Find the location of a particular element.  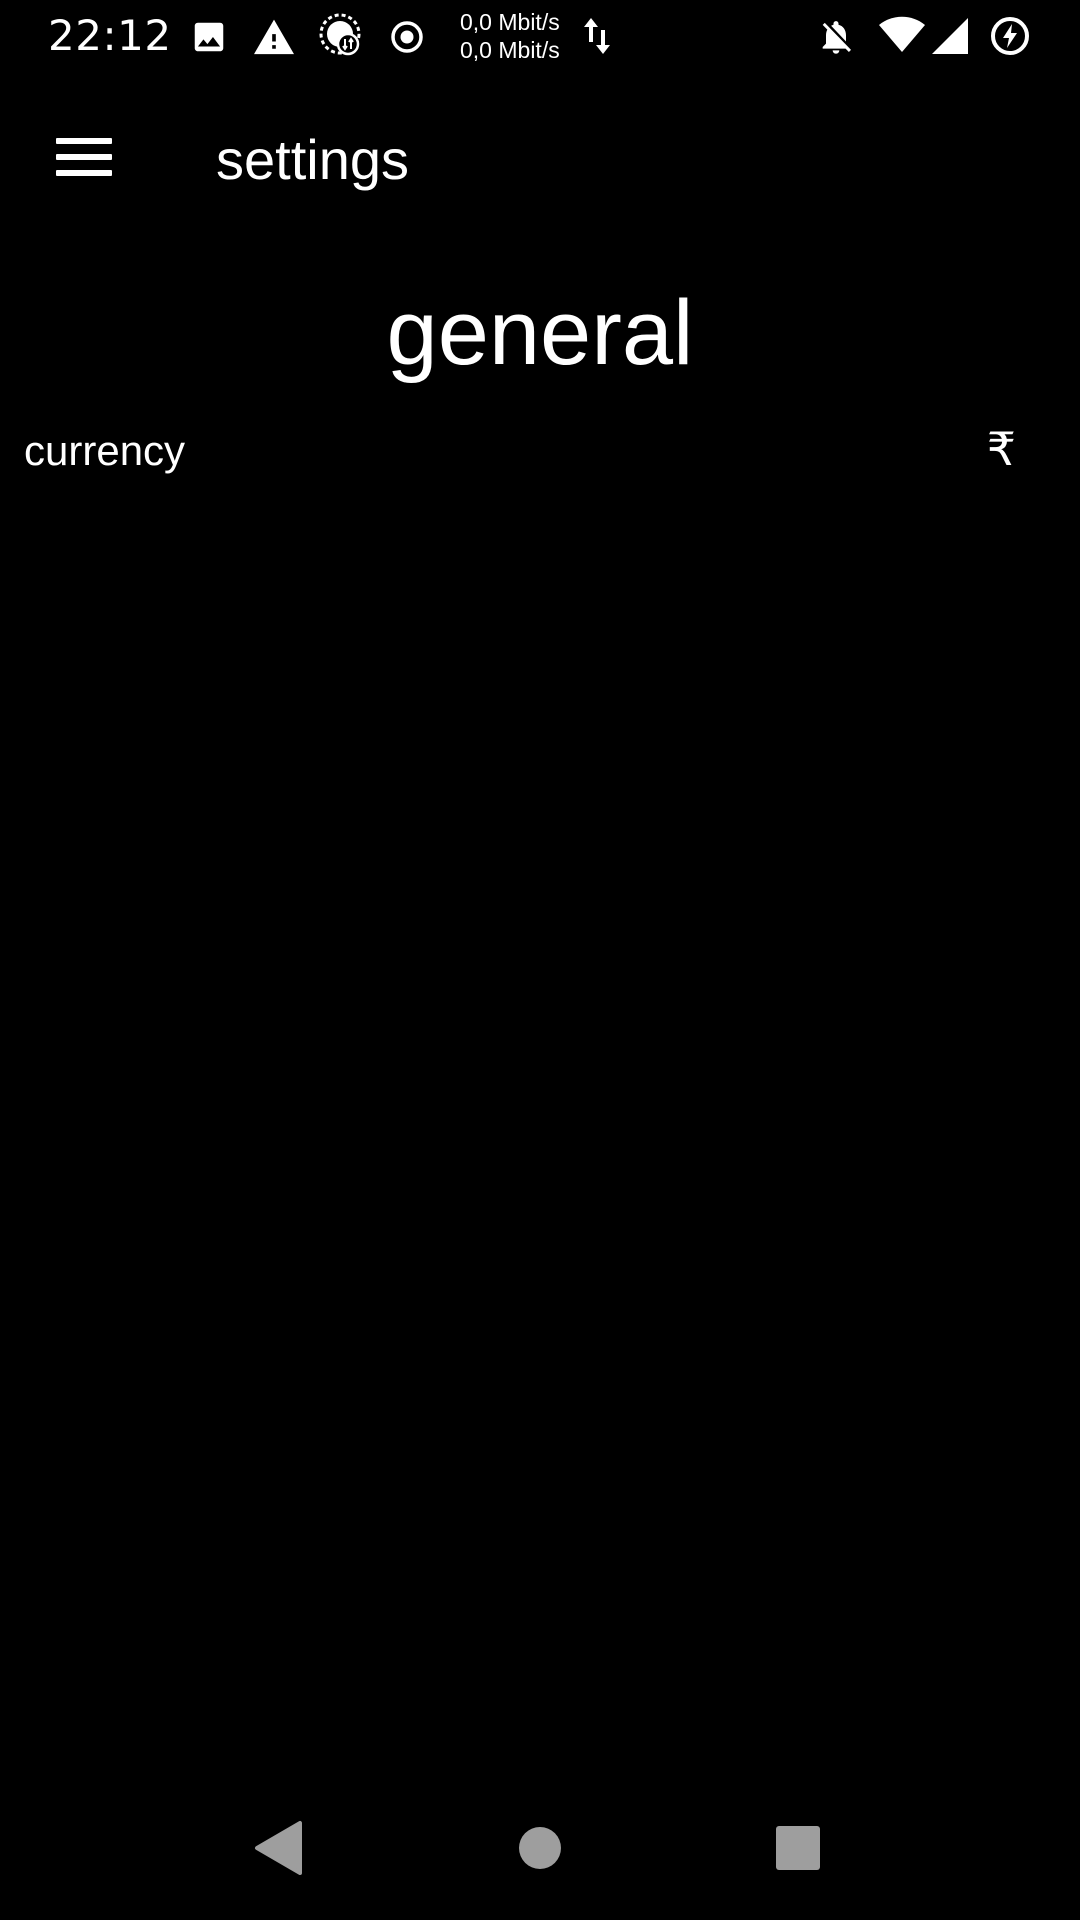

app-toolbar: settings is located at coordinates (540, 157).